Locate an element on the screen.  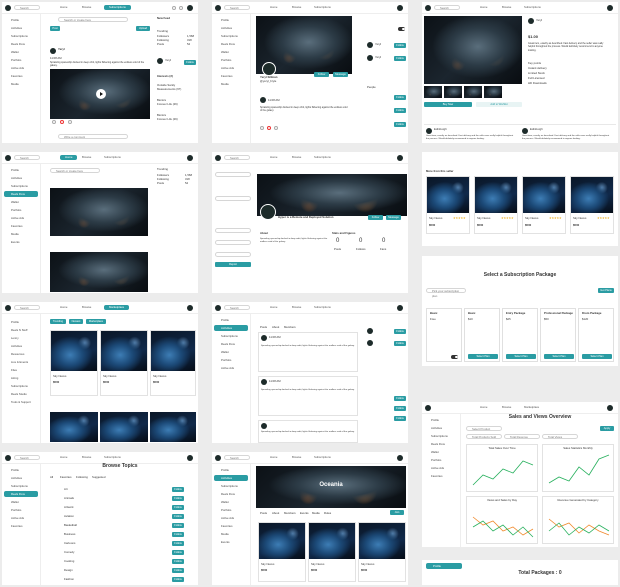
sidebar-item: Portfolio is located at coordinates (441, 460).